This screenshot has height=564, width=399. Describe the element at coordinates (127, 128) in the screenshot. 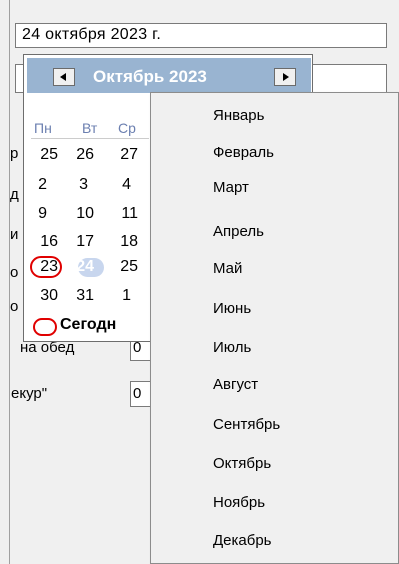

I see `weekday-header: Ср` at that location.